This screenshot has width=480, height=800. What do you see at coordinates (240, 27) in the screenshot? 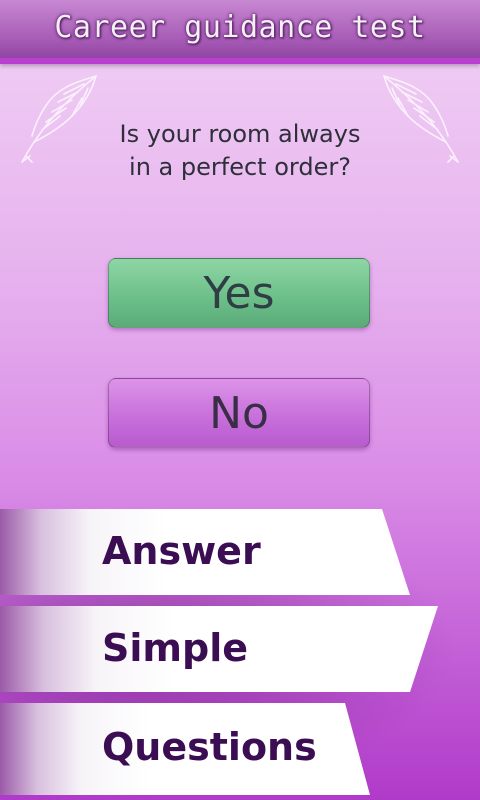
I see `page-title: Career guidance test` at bounding box center [240, 27].